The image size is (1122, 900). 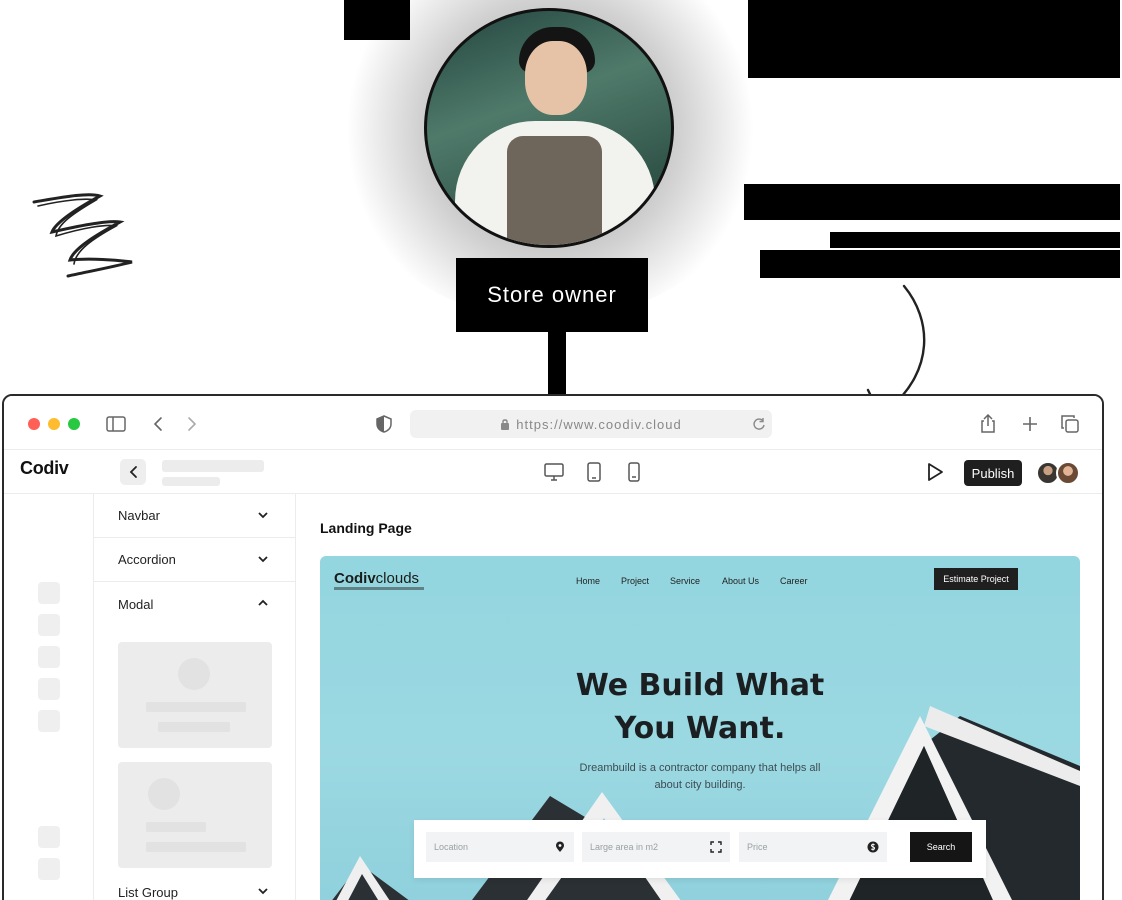 I want to click on desktop-icon, so click(x=554, y=472).